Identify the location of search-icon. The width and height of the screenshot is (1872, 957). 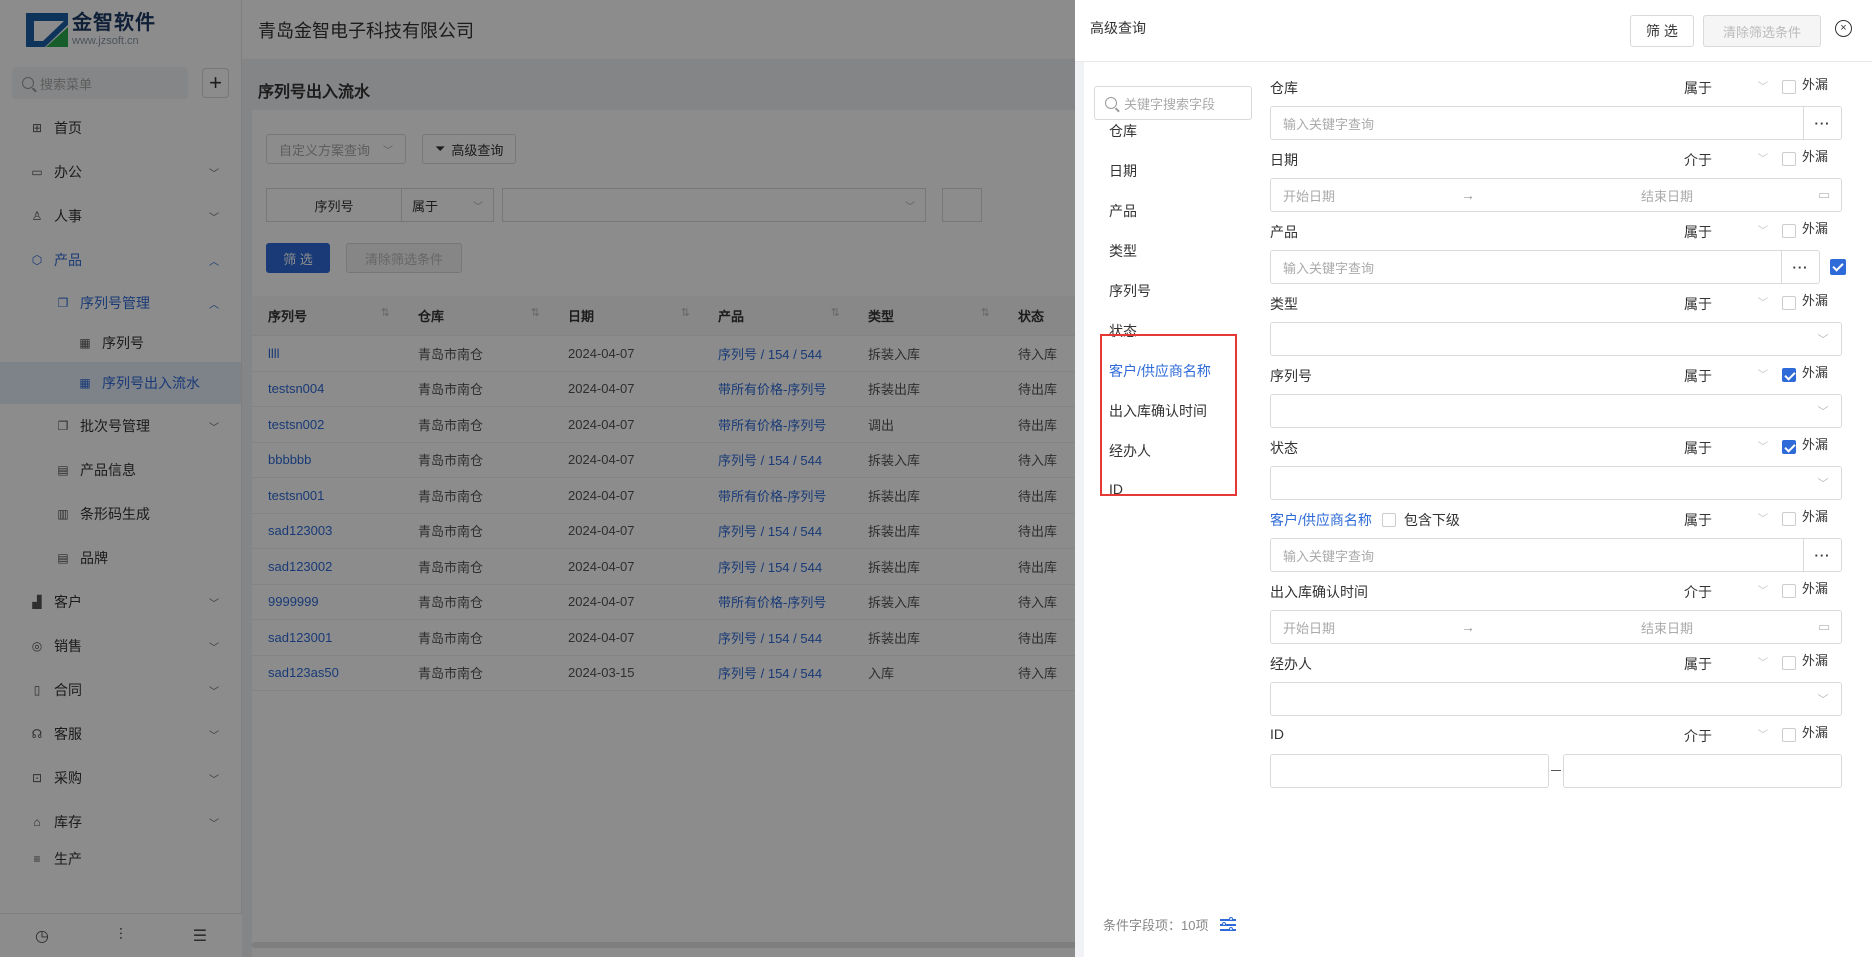
(1111, 103).